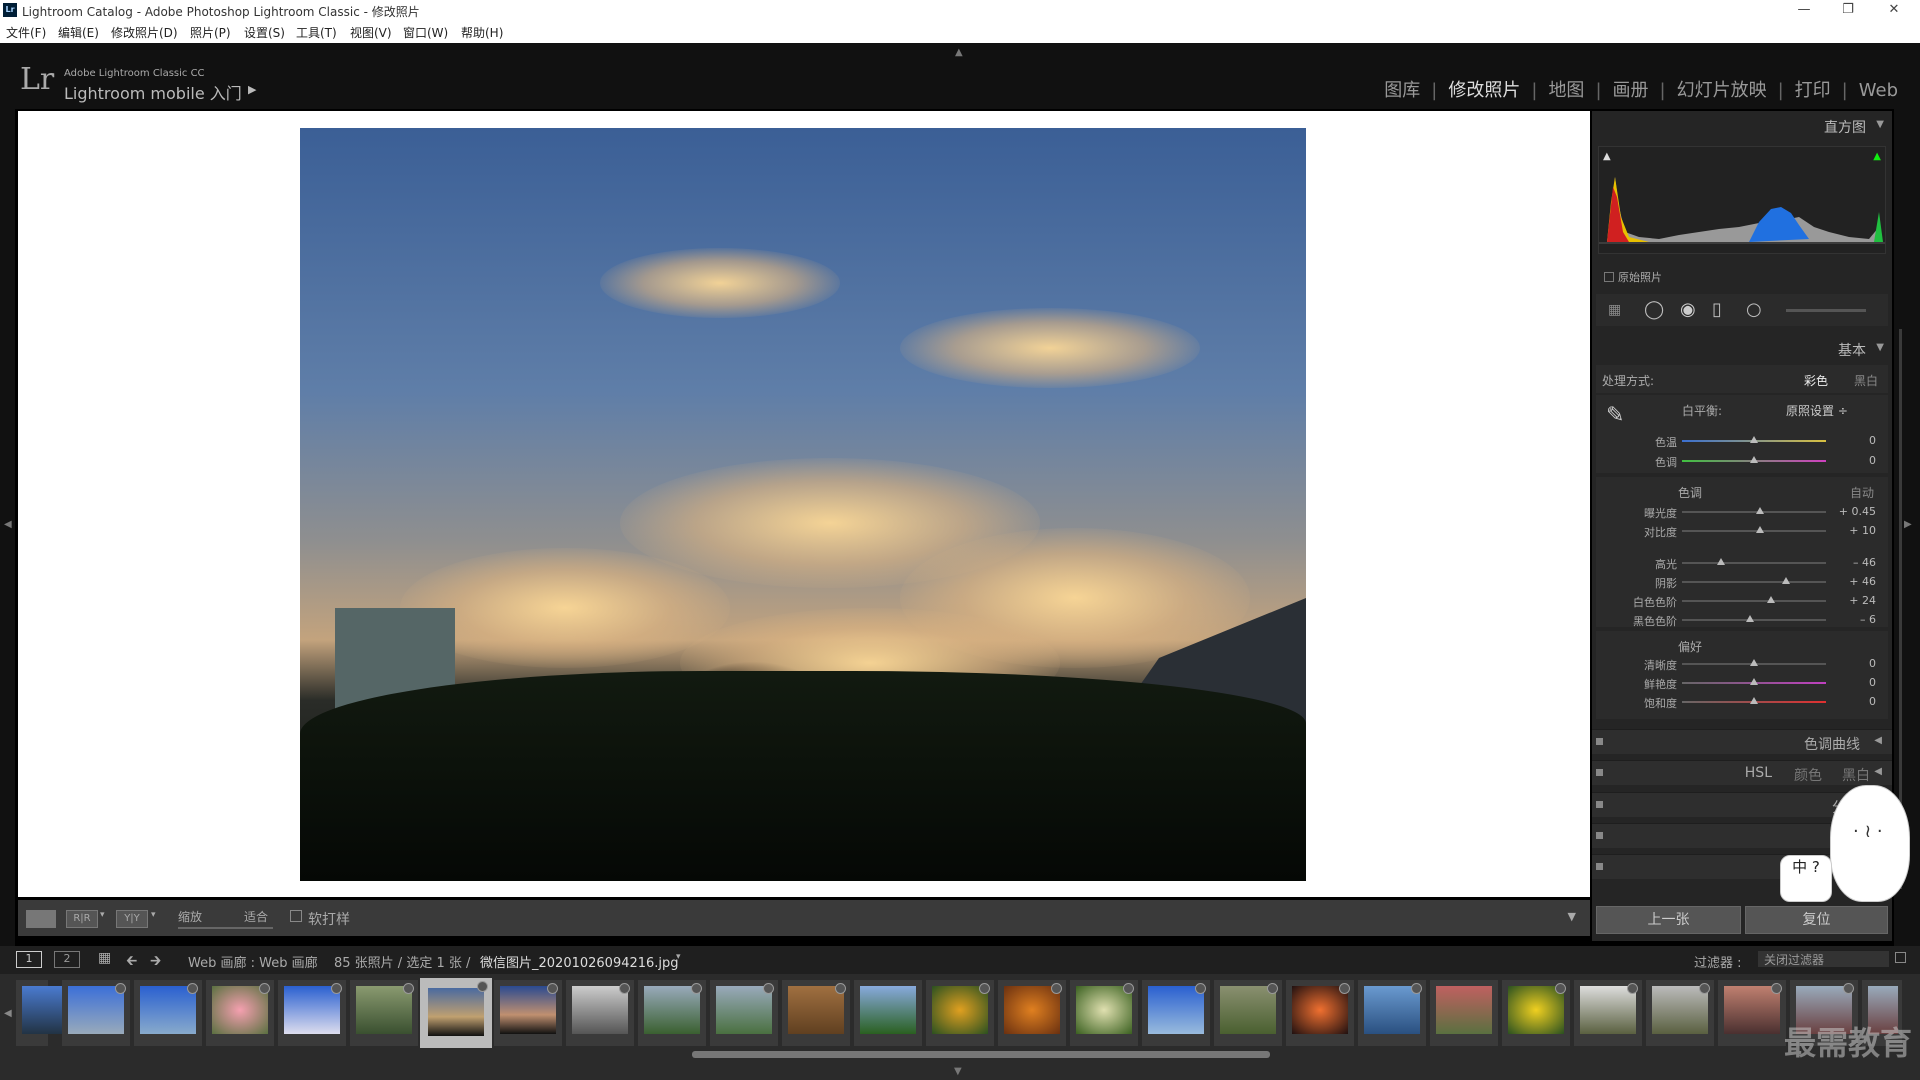 This screenshot has height=1080, width=1920. What do you see at coordinates (1823, 959) in the screenshot?
I see `filter-dropdown: 关闭过滤器` at bounding box center [1823, 959].